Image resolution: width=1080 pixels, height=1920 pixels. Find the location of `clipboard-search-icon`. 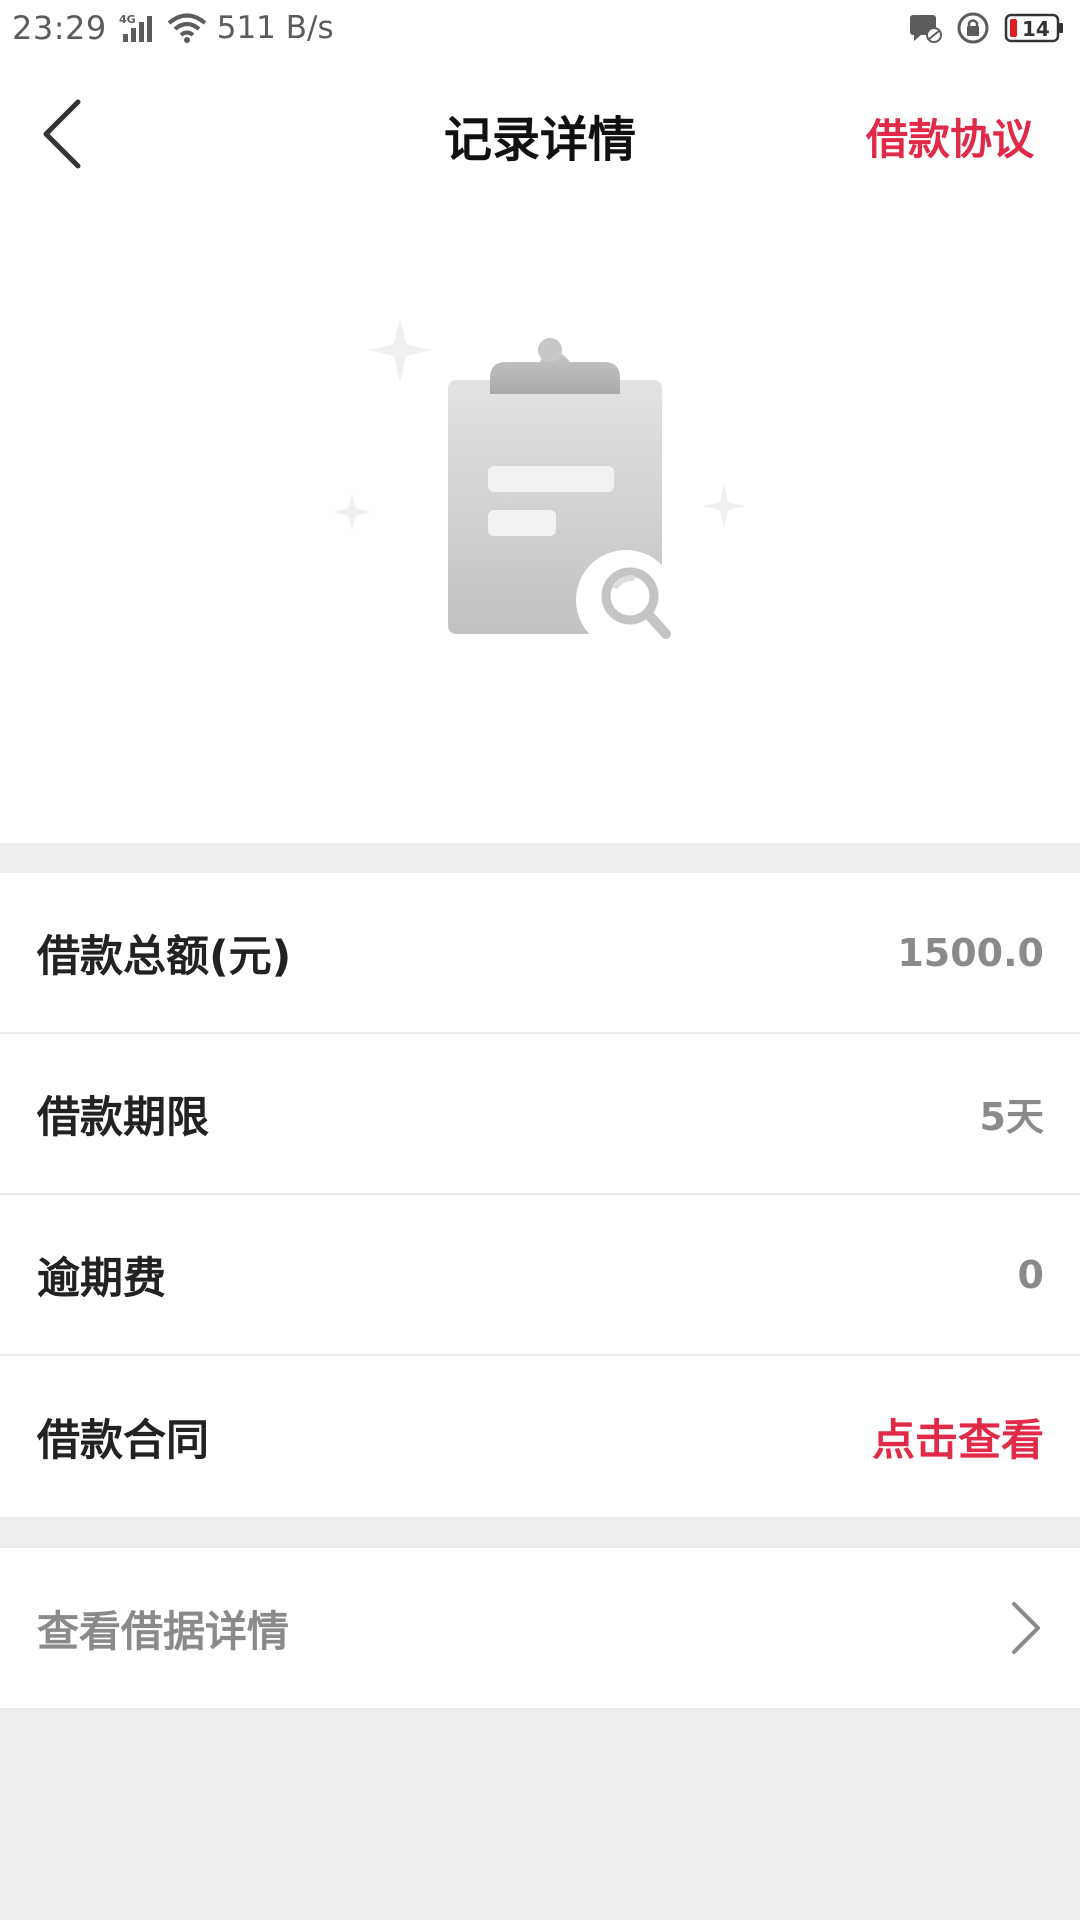

clipboard-search-icon is located at coordinates (539, 484).